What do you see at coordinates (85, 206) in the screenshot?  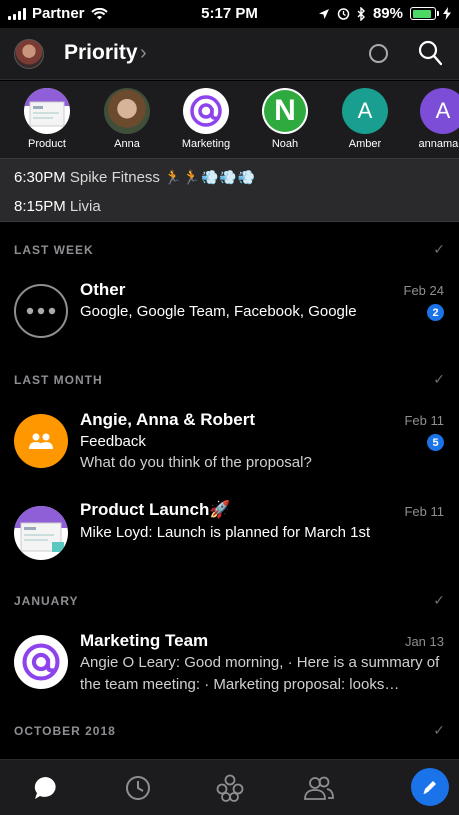 I see `event-name: Livia` at bounding box center [85, 206].